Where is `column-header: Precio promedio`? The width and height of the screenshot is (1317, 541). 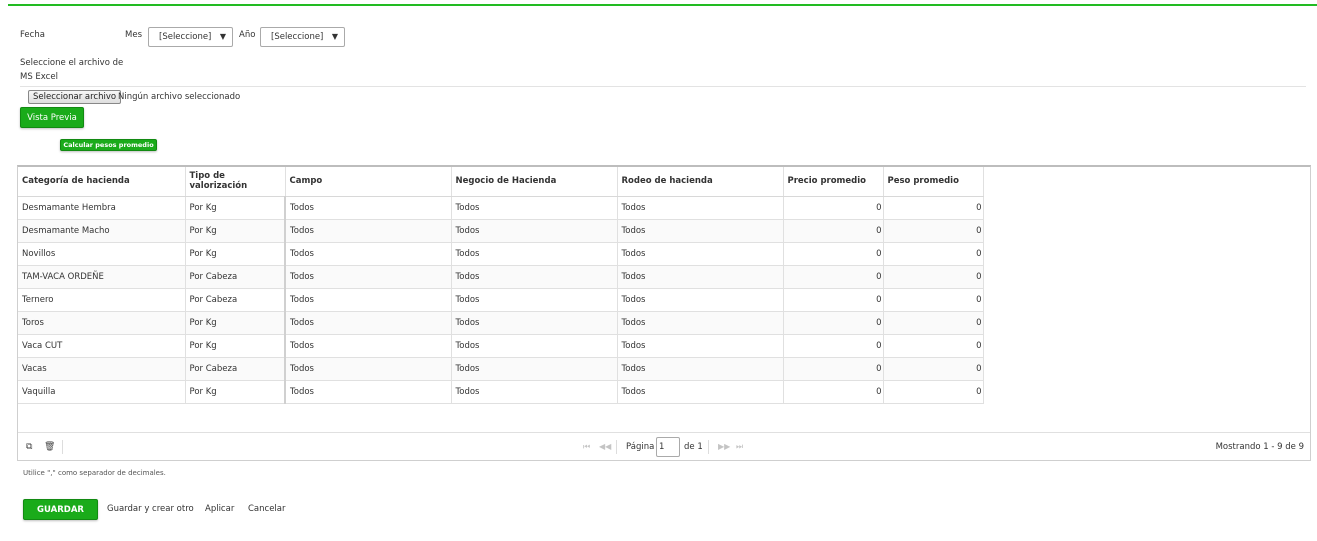
column-header: Precio promedio is located at coordinates (833, 182).